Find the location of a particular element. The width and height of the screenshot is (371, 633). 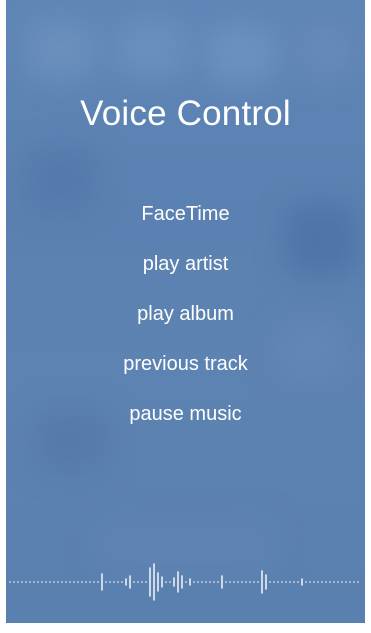

page-title: Voice Control is located at coordinates (185, 113).